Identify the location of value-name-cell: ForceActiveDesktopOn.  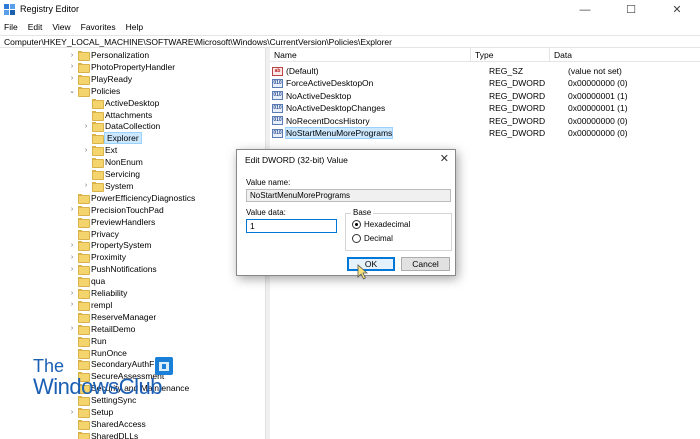
(387, 83).